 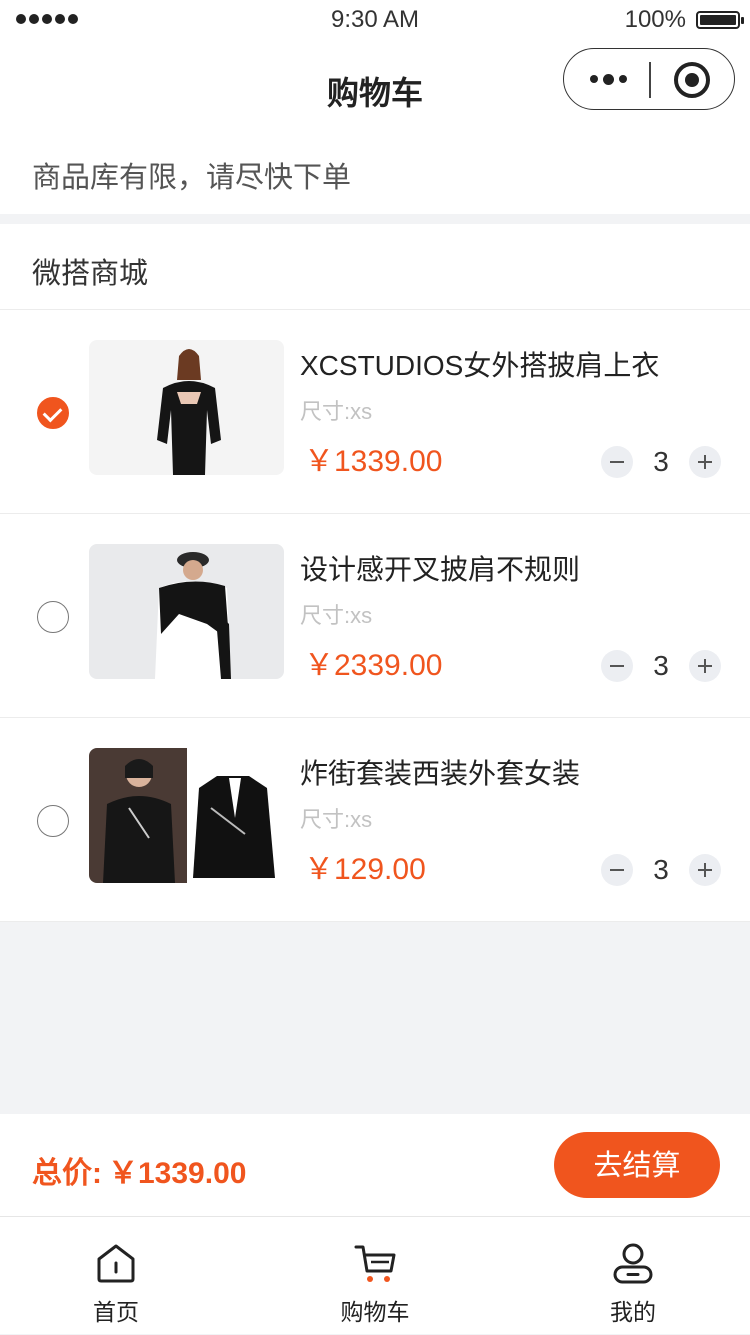 What do you see at coordinates (440, 772) in the screenshot?
I see `item-title: 炸街套装西装外套女装` at bounding box center [440, 772].